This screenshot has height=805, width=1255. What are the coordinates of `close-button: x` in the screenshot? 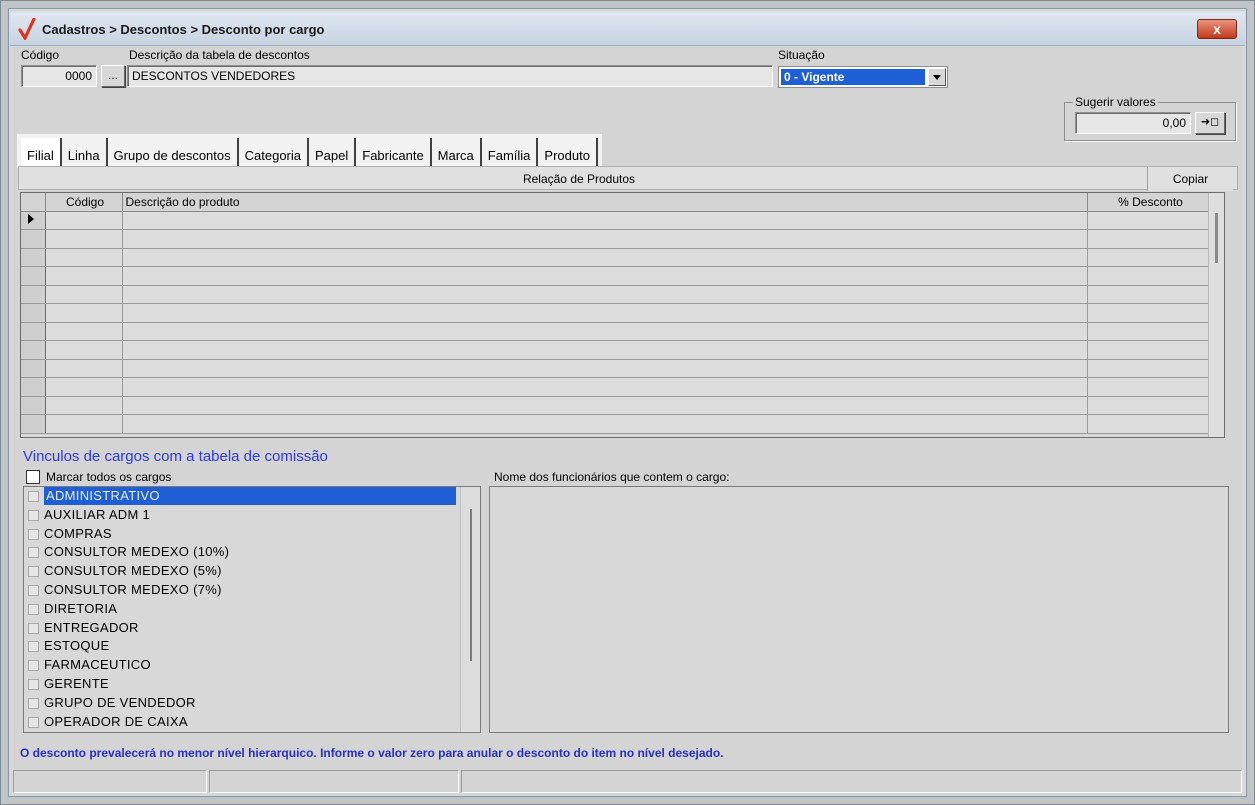 It's located at (1217, 29).